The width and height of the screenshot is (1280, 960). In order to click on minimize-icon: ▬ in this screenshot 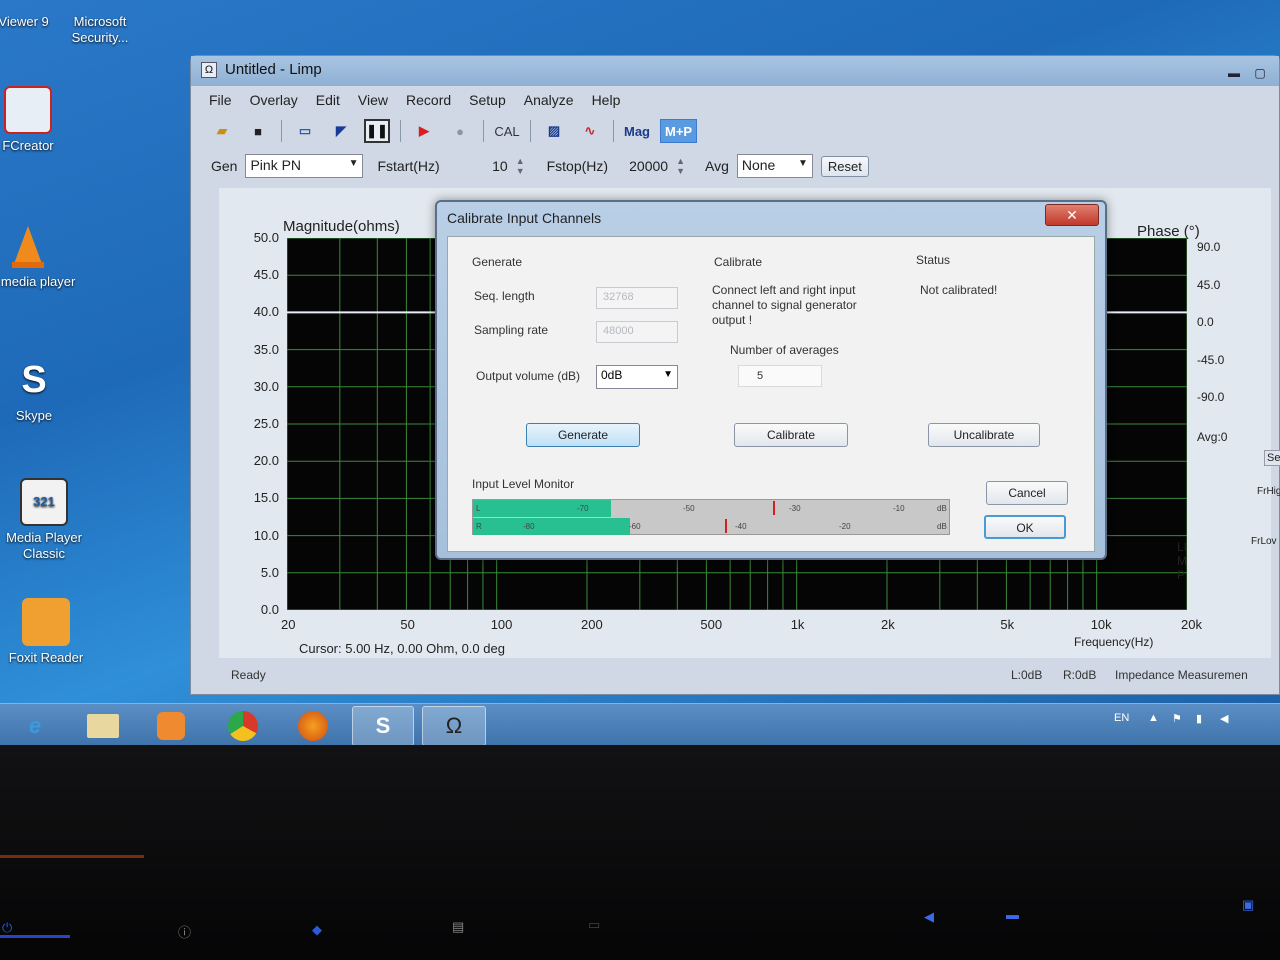, I will do `click(1234, 73)`.